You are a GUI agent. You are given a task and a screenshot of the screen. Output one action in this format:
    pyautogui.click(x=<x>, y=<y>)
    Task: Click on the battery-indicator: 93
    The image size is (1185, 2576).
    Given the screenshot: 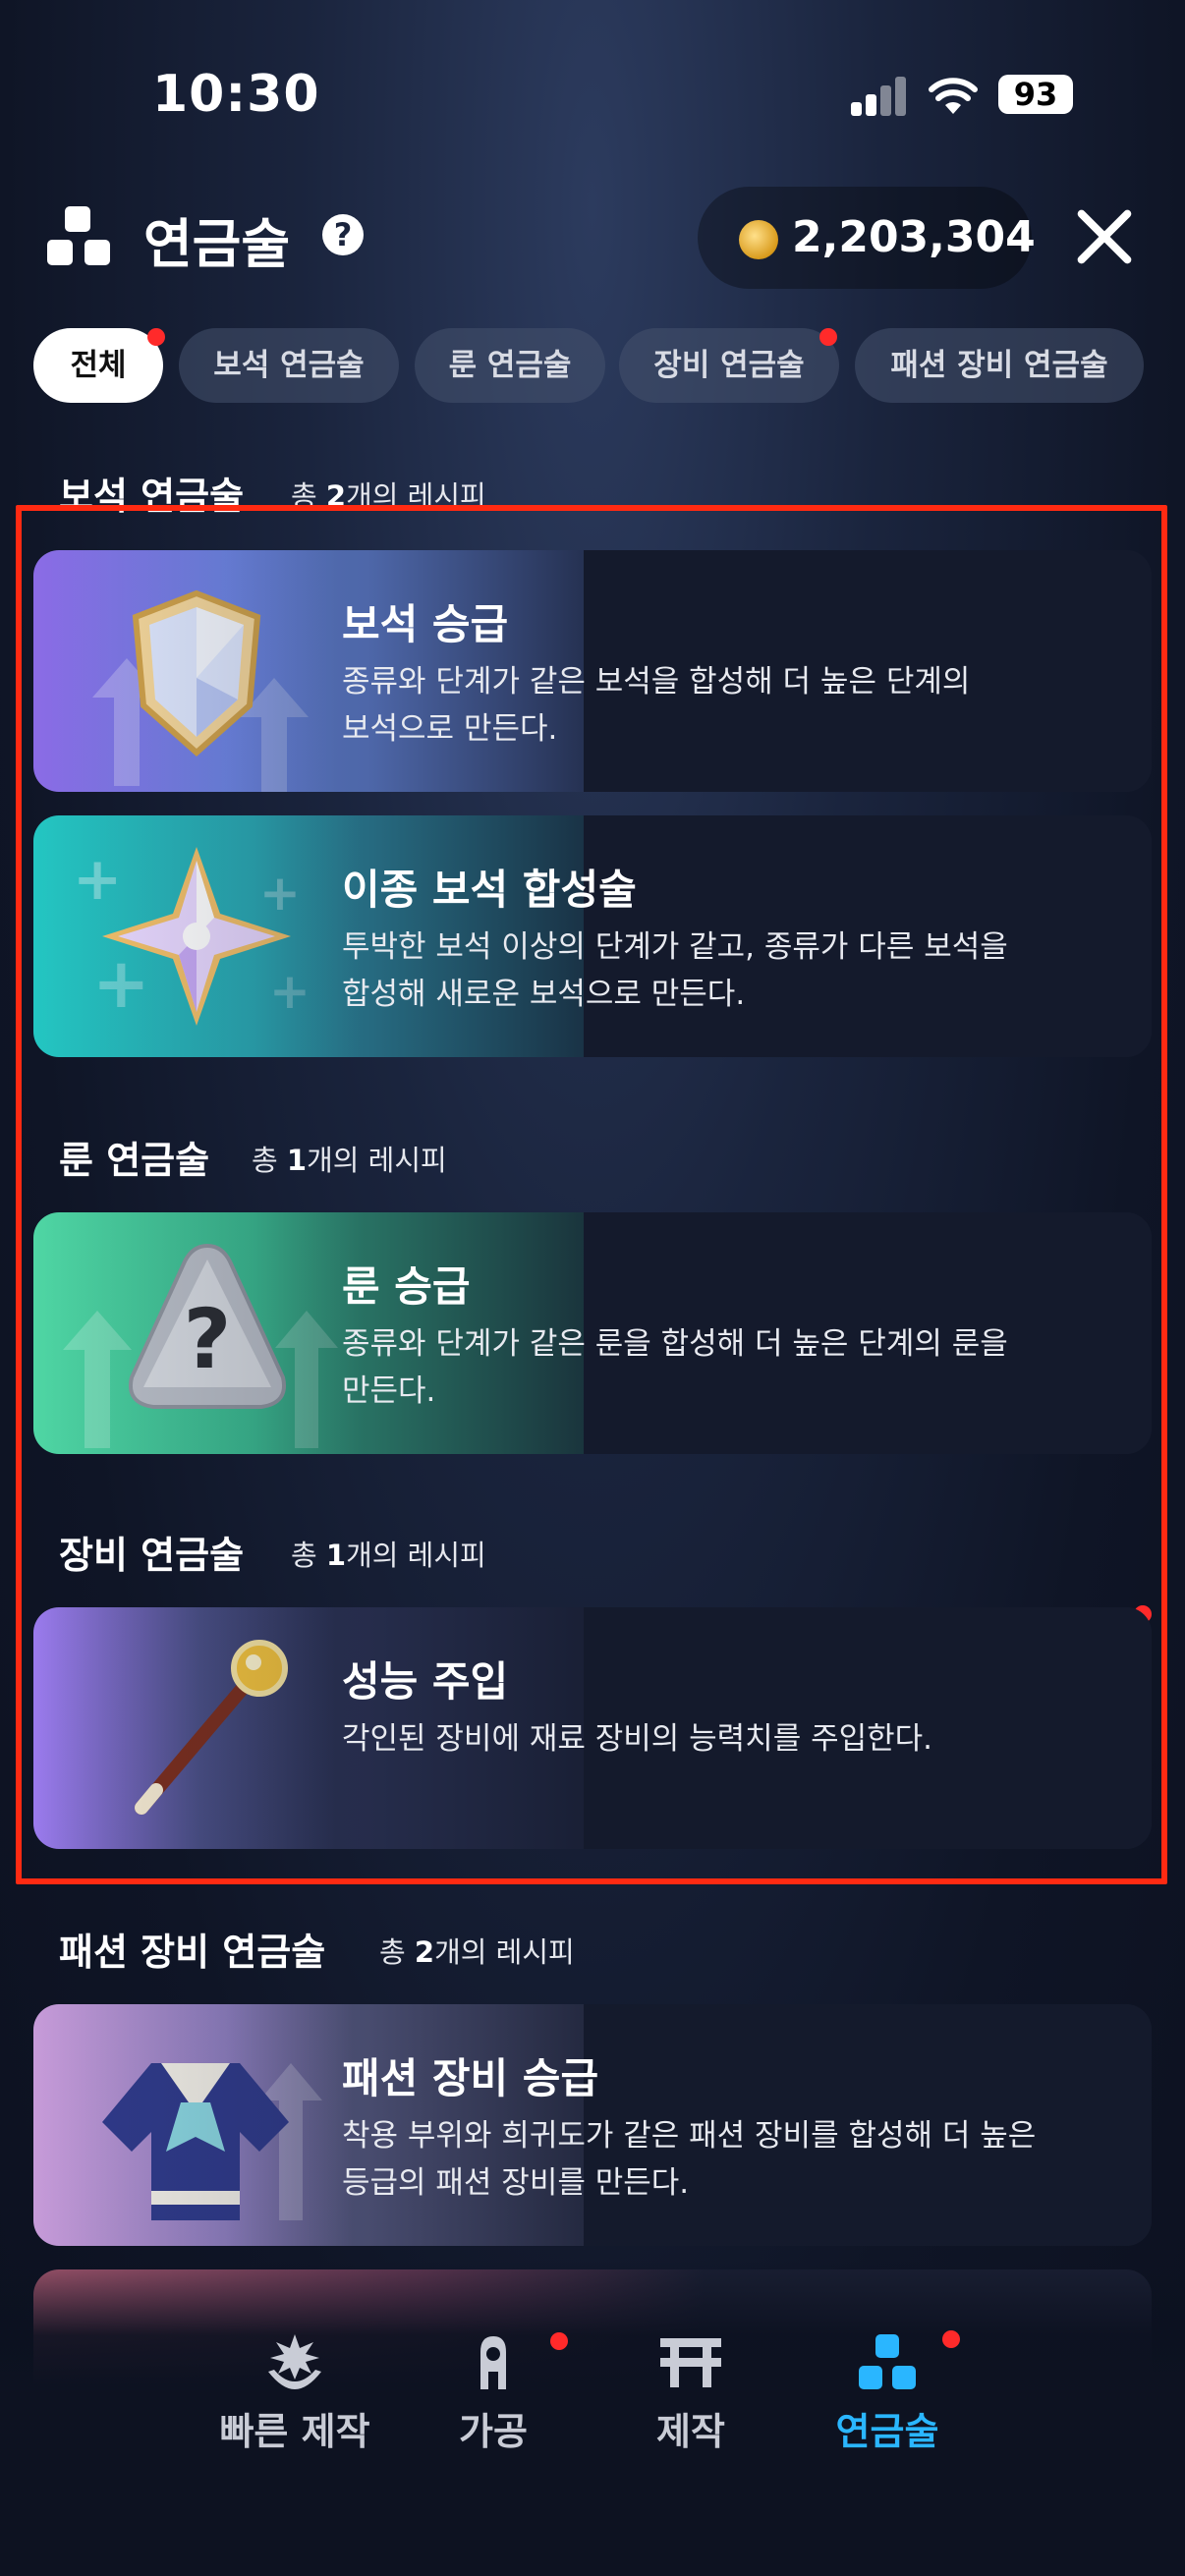 What is the action you would take?
    pyautogui.click(x=1035, y=94)
    